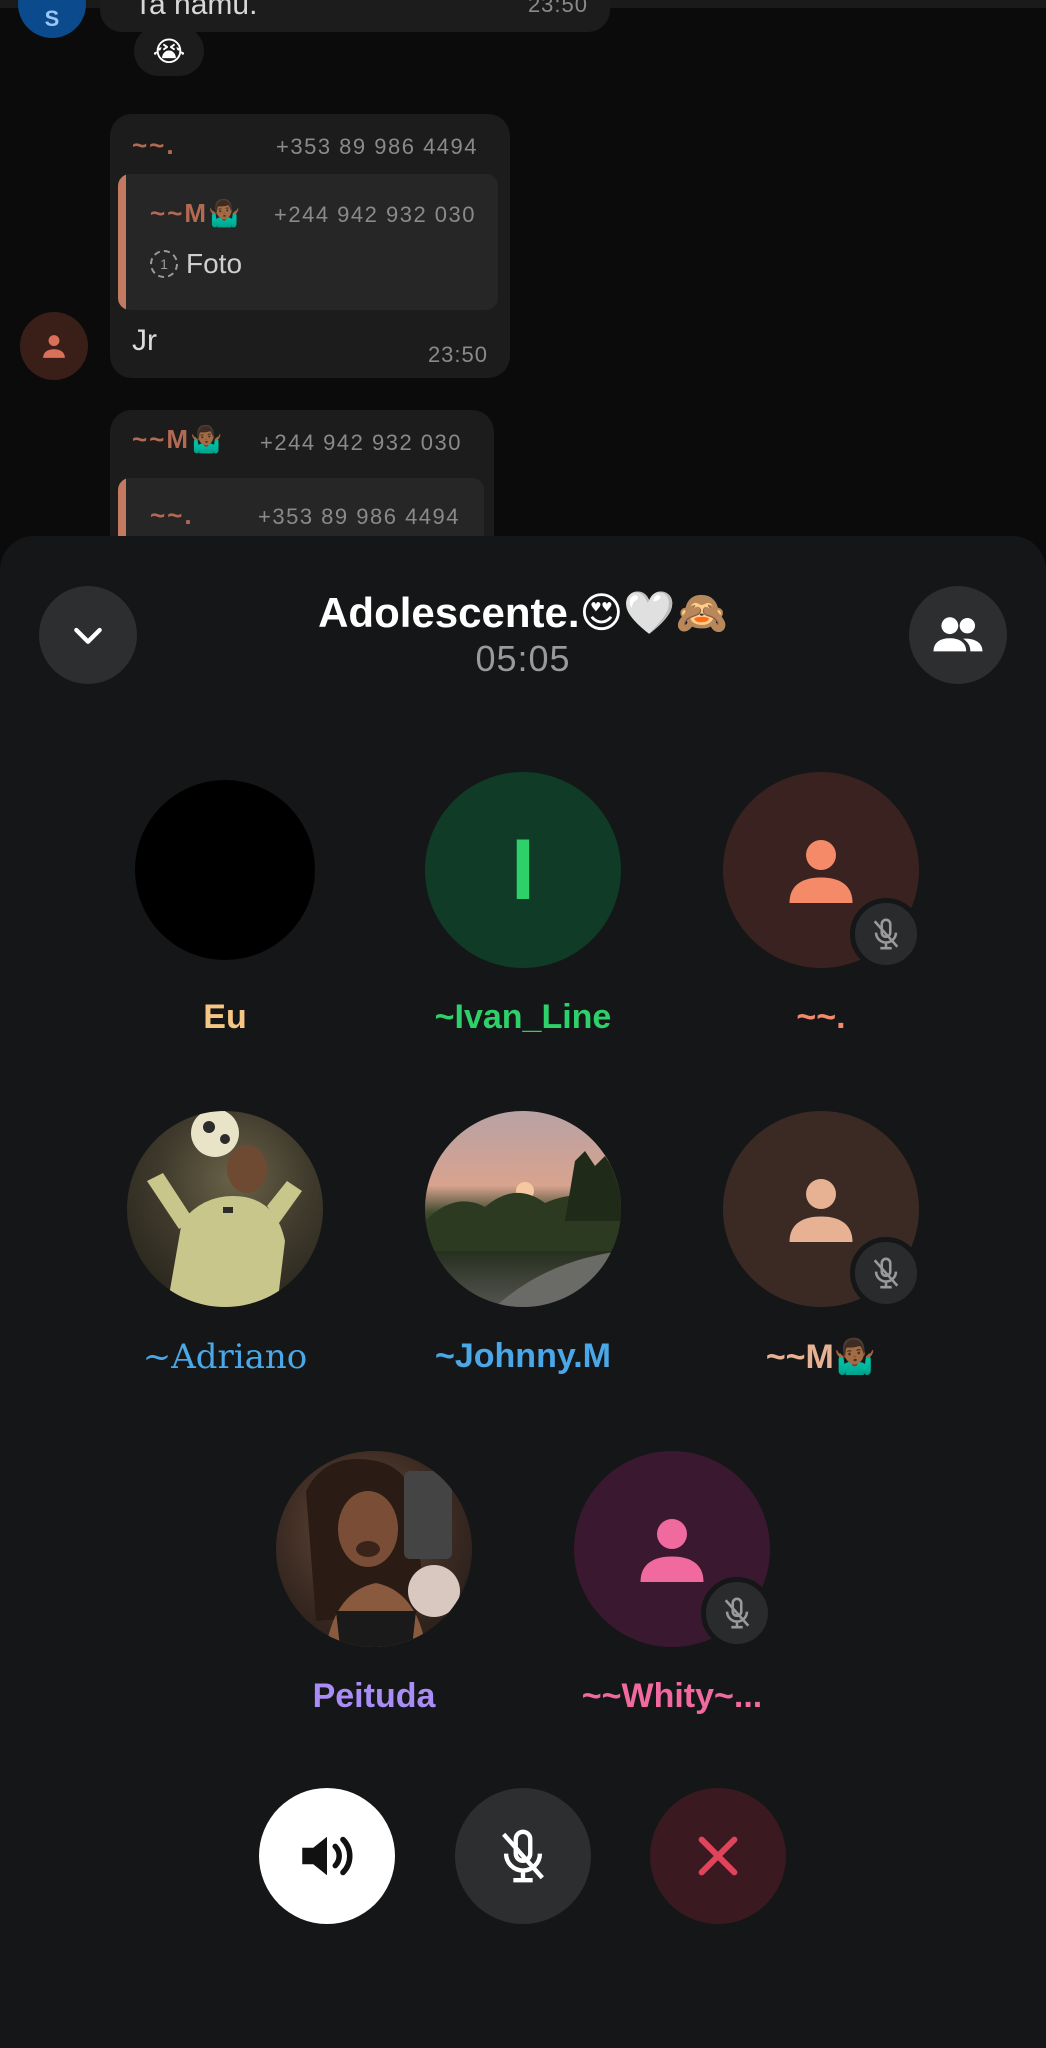 This screenshot has height=2048, width=1046. Describe the element at coordinates (196, 213) in the screenshot. I see `quoted-sender: ~~M🤷🏾‍♂️` at that location.